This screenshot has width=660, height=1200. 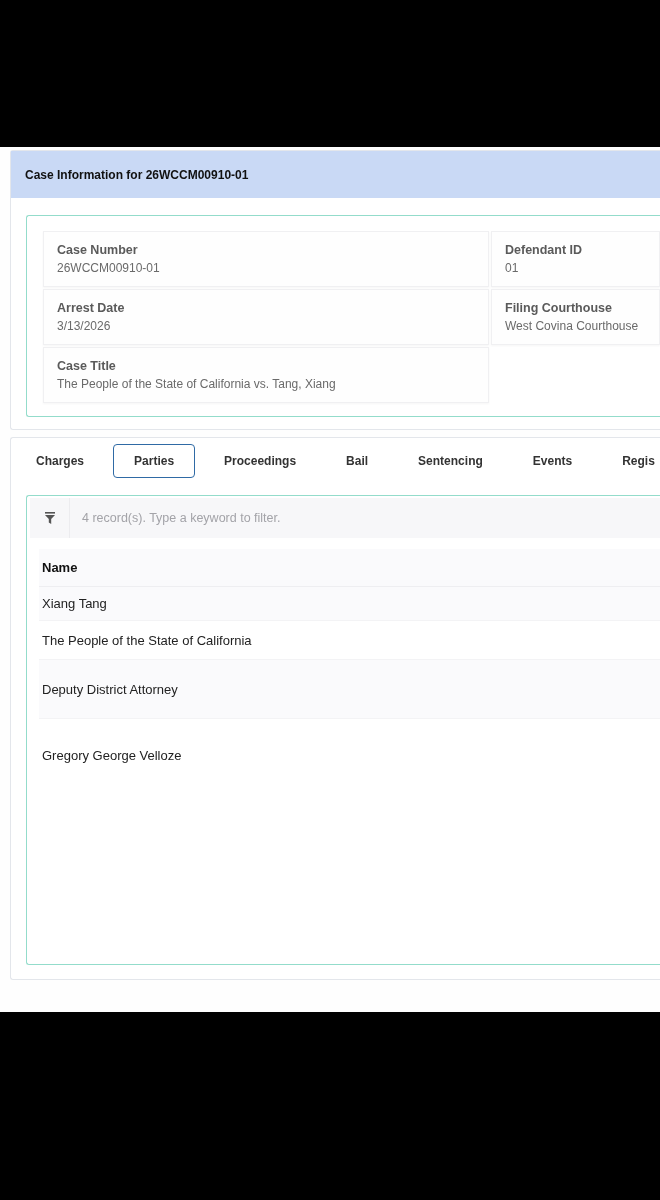 I want to click on table-cell: Xiang Tang, so click(x=349, y=604).